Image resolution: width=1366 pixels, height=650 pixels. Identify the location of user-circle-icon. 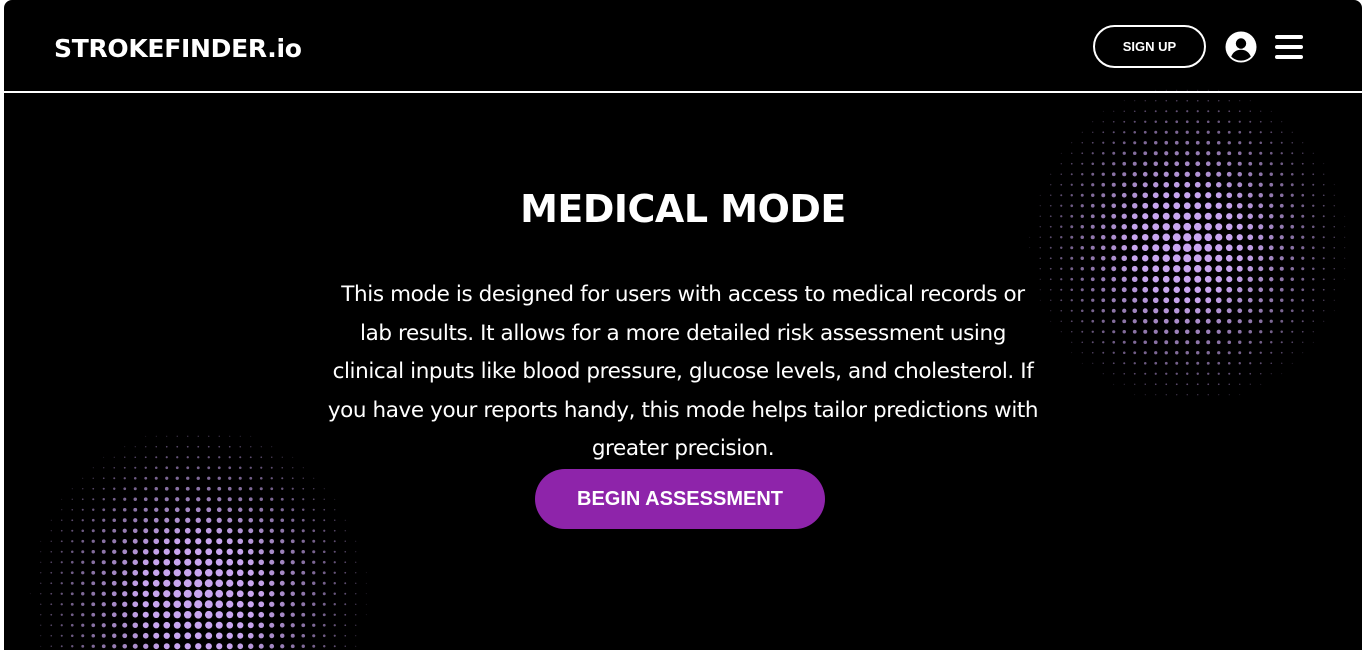
(1241, 47).